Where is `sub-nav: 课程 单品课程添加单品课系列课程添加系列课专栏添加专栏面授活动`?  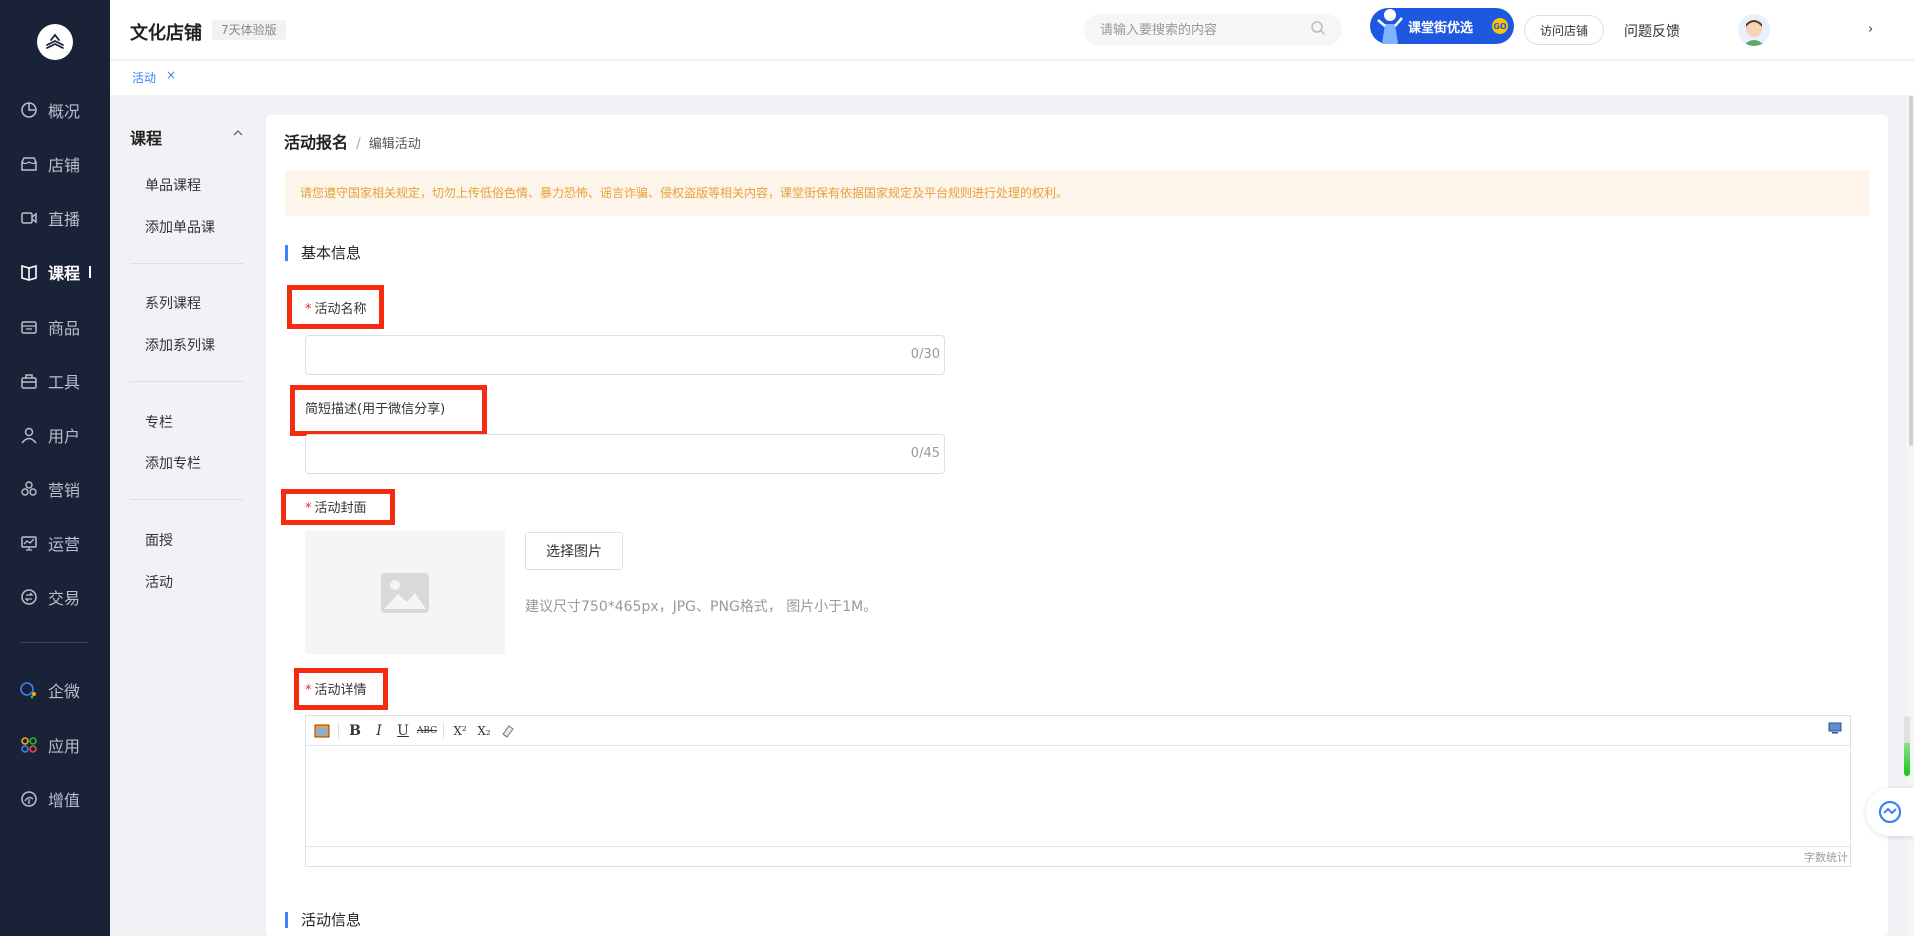 sub-nav: 课程 单品课程添加单品课系列课程添加系列课专栏添加专栏面授活动 is located at coordinates (188, 515).